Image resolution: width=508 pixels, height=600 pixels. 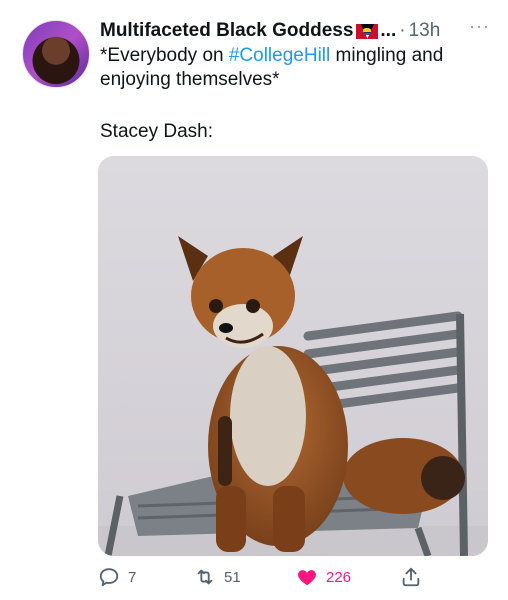 I want to click on retweet-button: 51, so click(x=217, y=577).